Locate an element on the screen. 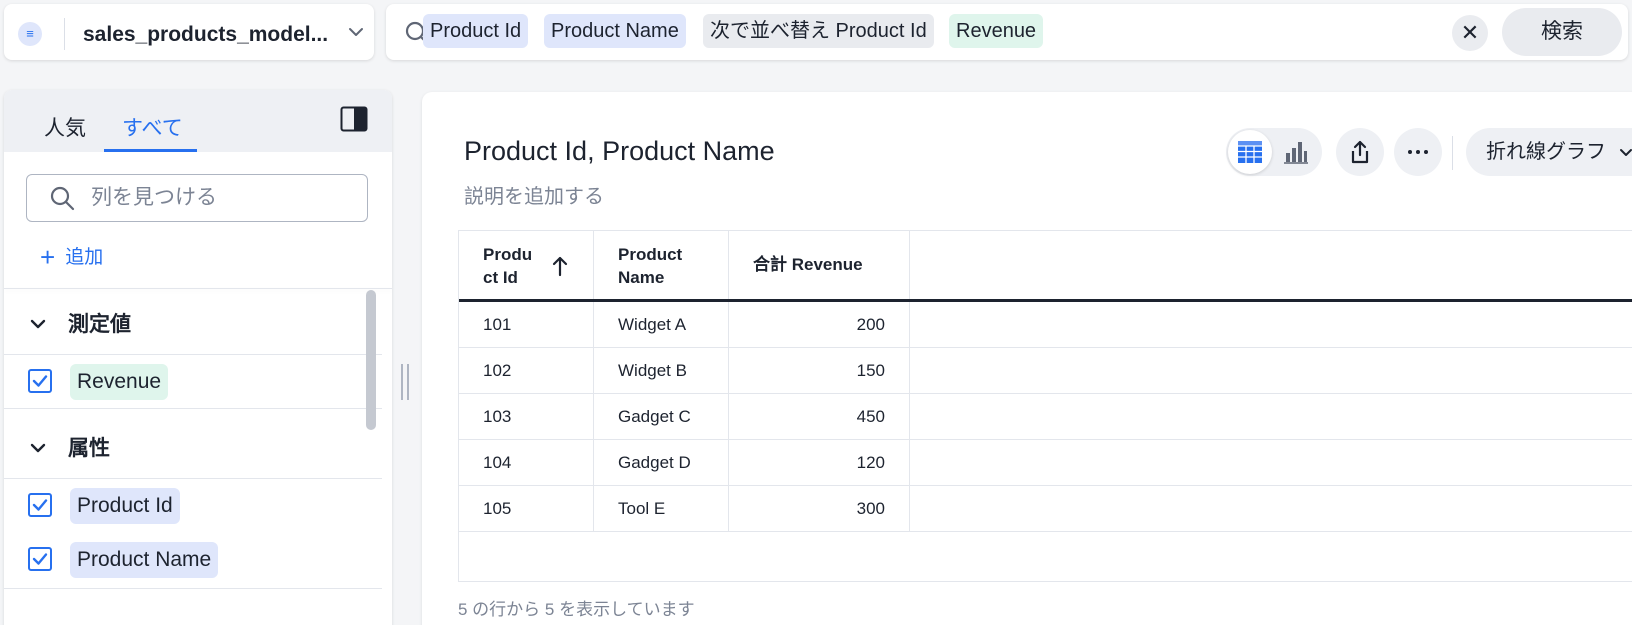 This screenshot has width=1632, height=625. search-token-product-id: Product Id is located at coordinates (476, 31).